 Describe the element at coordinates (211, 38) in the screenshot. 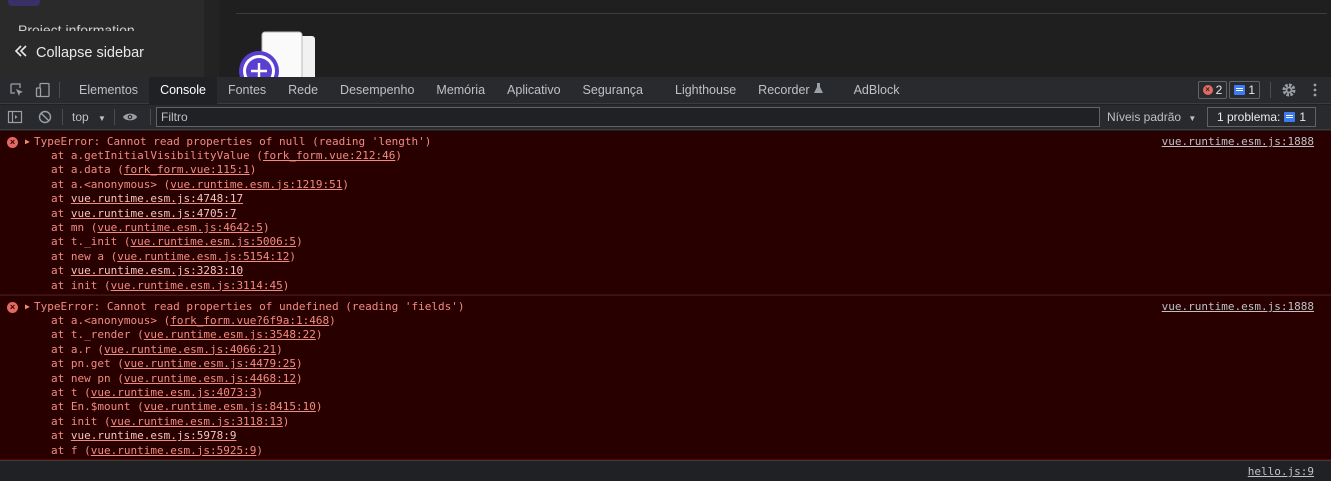

I see `sidebar-scrollbar` at that location.